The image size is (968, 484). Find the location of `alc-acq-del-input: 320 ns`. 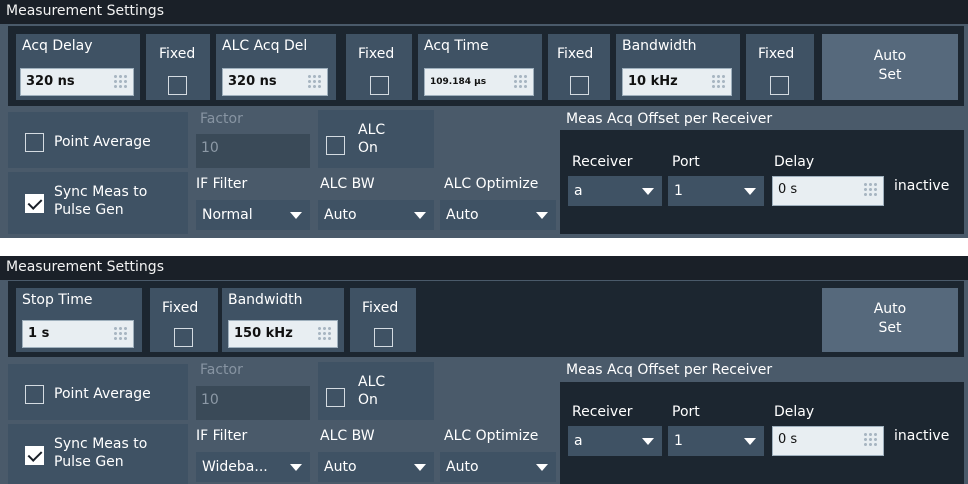

alc-acq-del-input: 320 ns is located at coordinates (275, 82).